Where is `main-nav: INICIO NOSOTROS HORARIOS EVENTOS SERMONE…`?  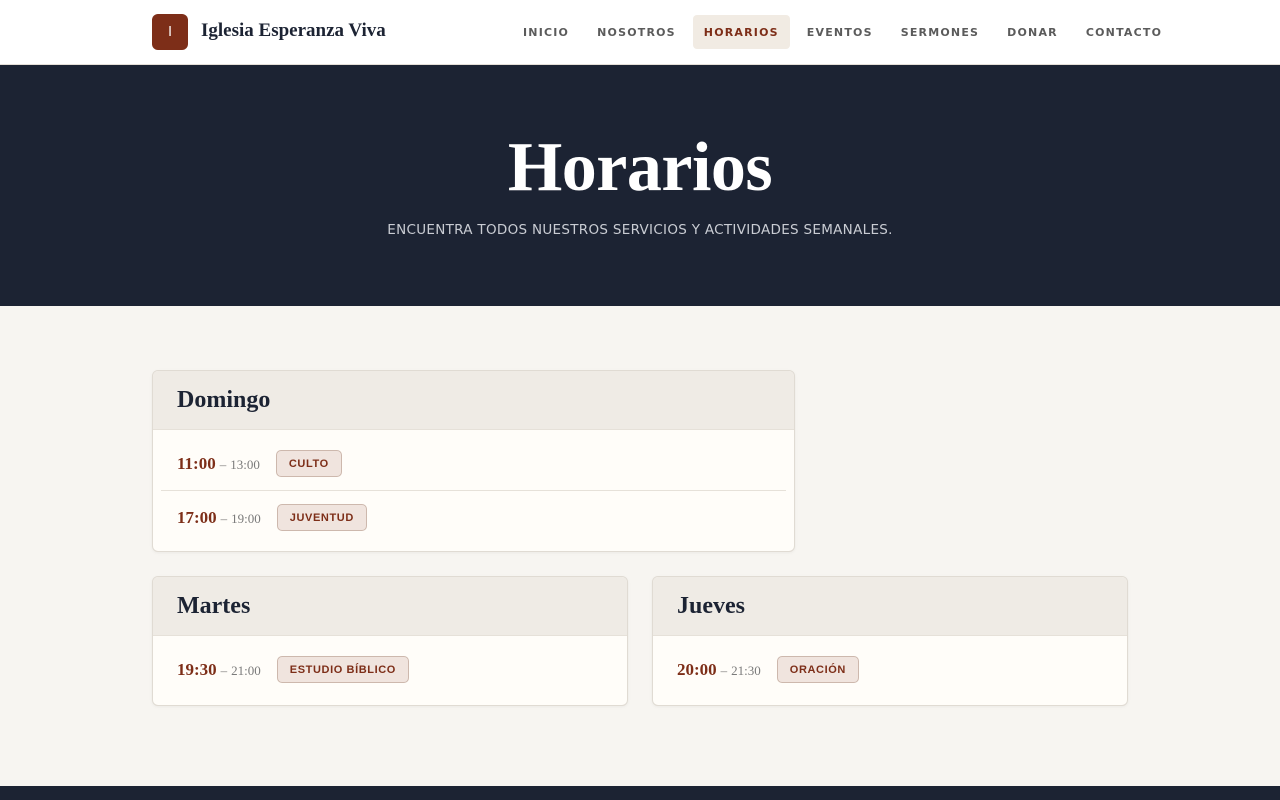 main-nav: INICIO NOSOTROS HORARIOS EVENTOS SERMONE… is located at coordinates (845, 32).